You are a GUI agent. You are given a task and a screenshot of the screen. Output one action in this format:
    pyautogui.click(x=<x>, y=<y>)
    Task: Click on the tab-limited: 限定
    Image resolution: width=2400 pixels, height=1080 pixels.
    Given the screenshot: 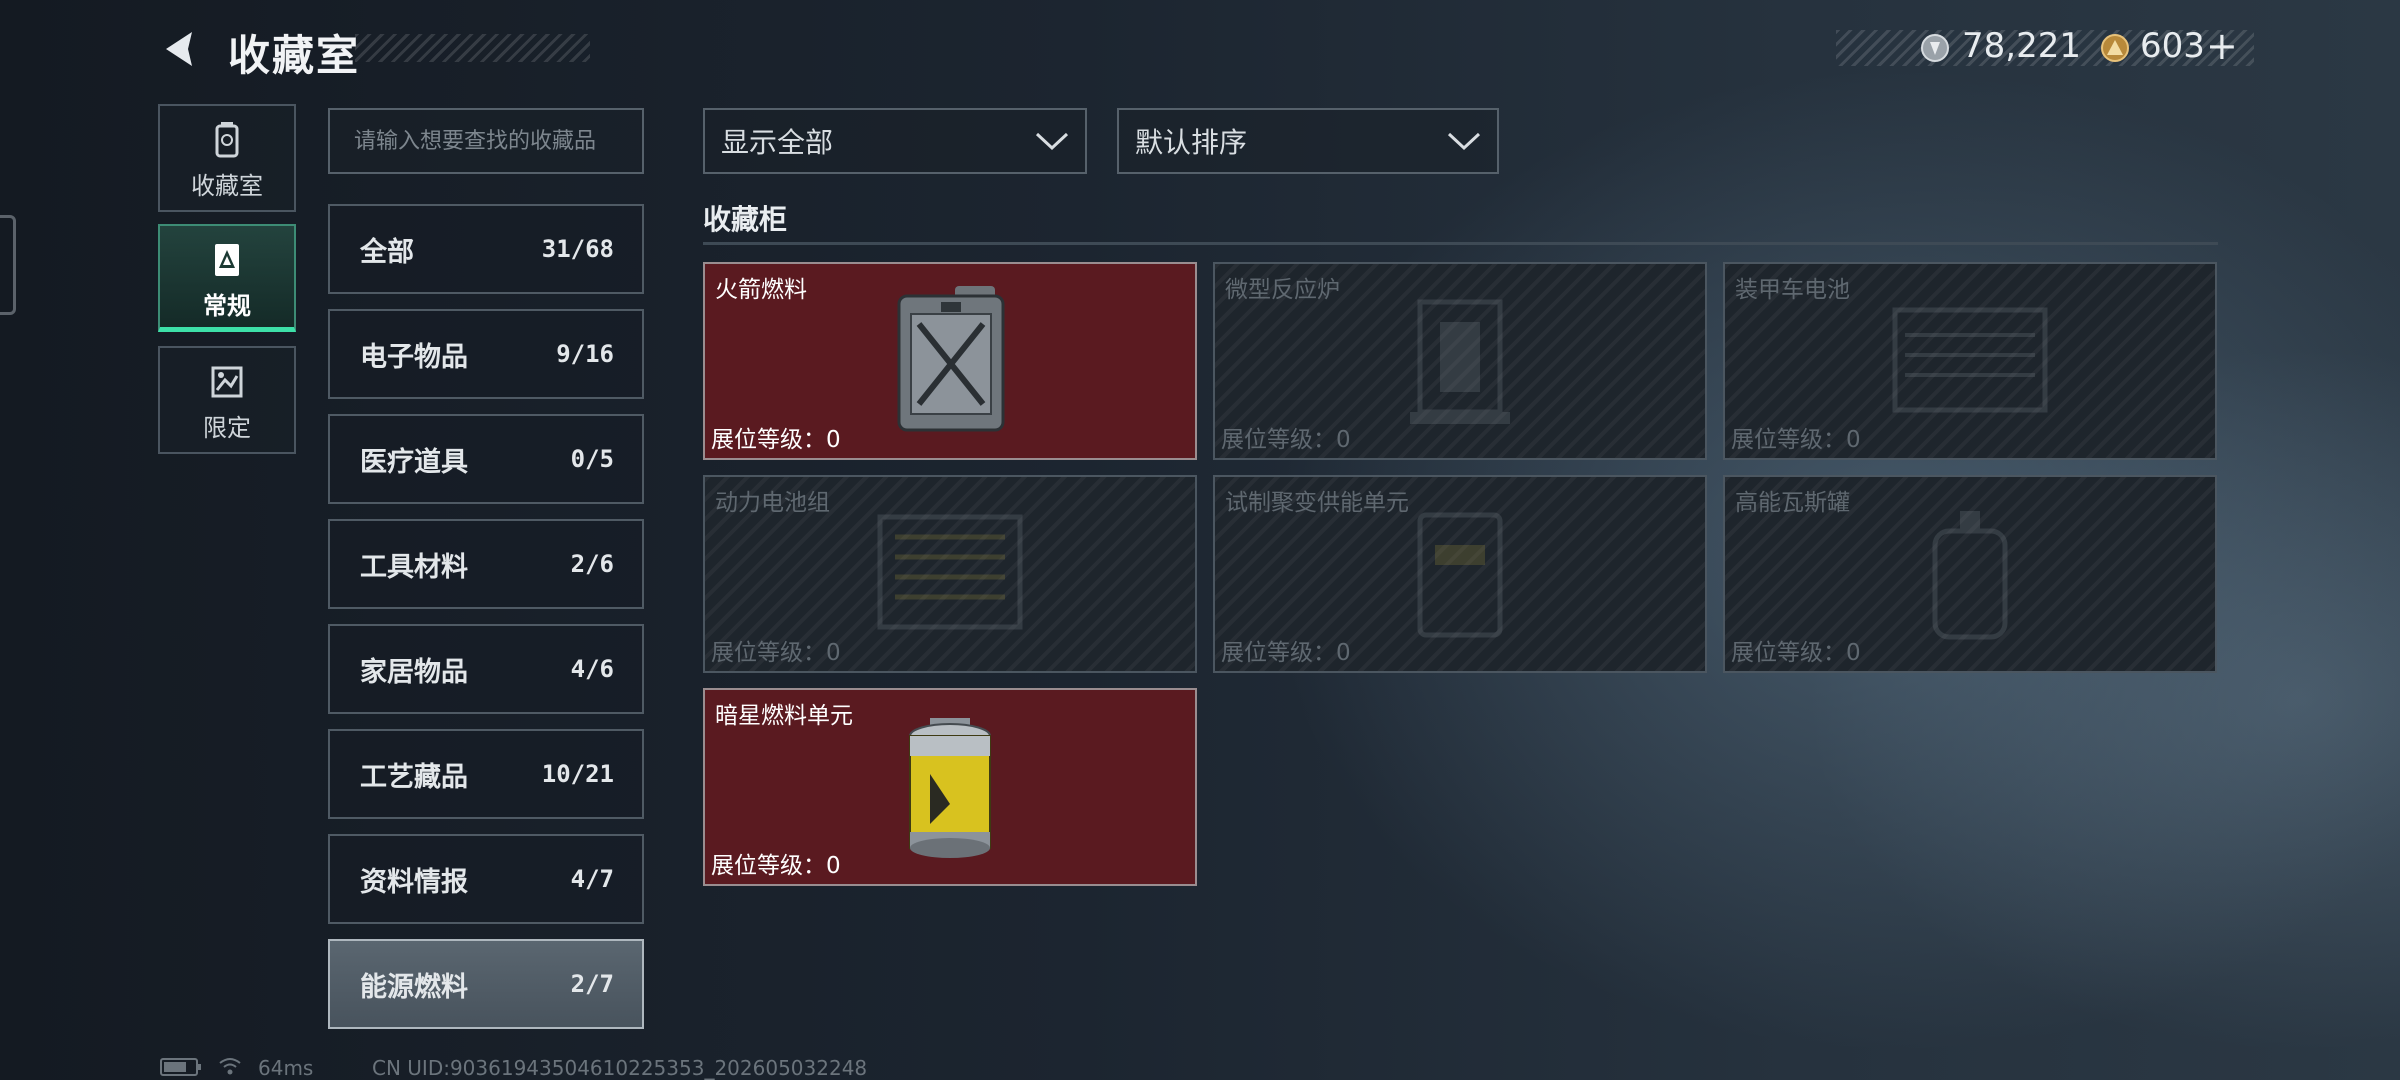 What is the action you would take?
    pyautogui.click(x=227, y=400)
    